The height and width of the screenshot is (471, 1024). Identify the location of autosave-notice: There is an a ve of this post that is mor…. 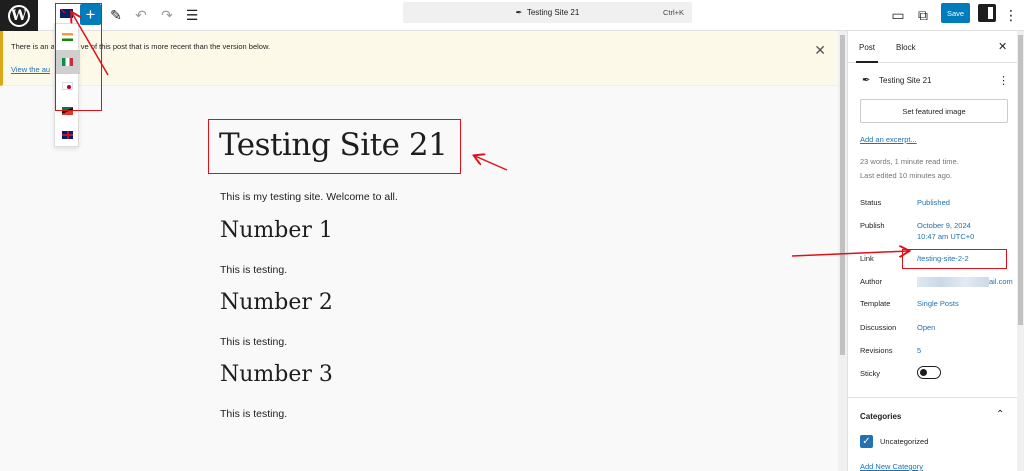
(419, 58).